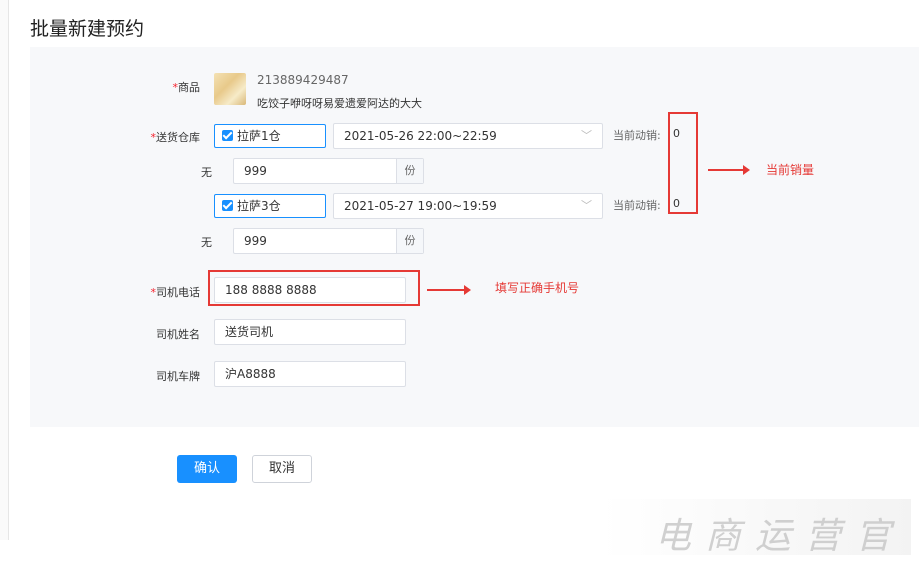 The image size is (919, 561). What do you see at coordinates (206, 242) in the screenshot?
I see `none-label-2: 无` at bounding box center [206, 242].